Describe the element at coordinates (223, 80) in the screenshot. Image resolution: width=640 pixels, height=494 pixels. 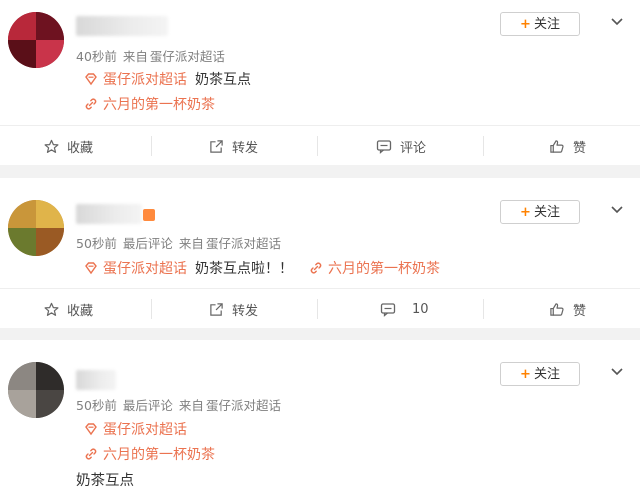
I see `post-text: 奶茶互点` at that location.